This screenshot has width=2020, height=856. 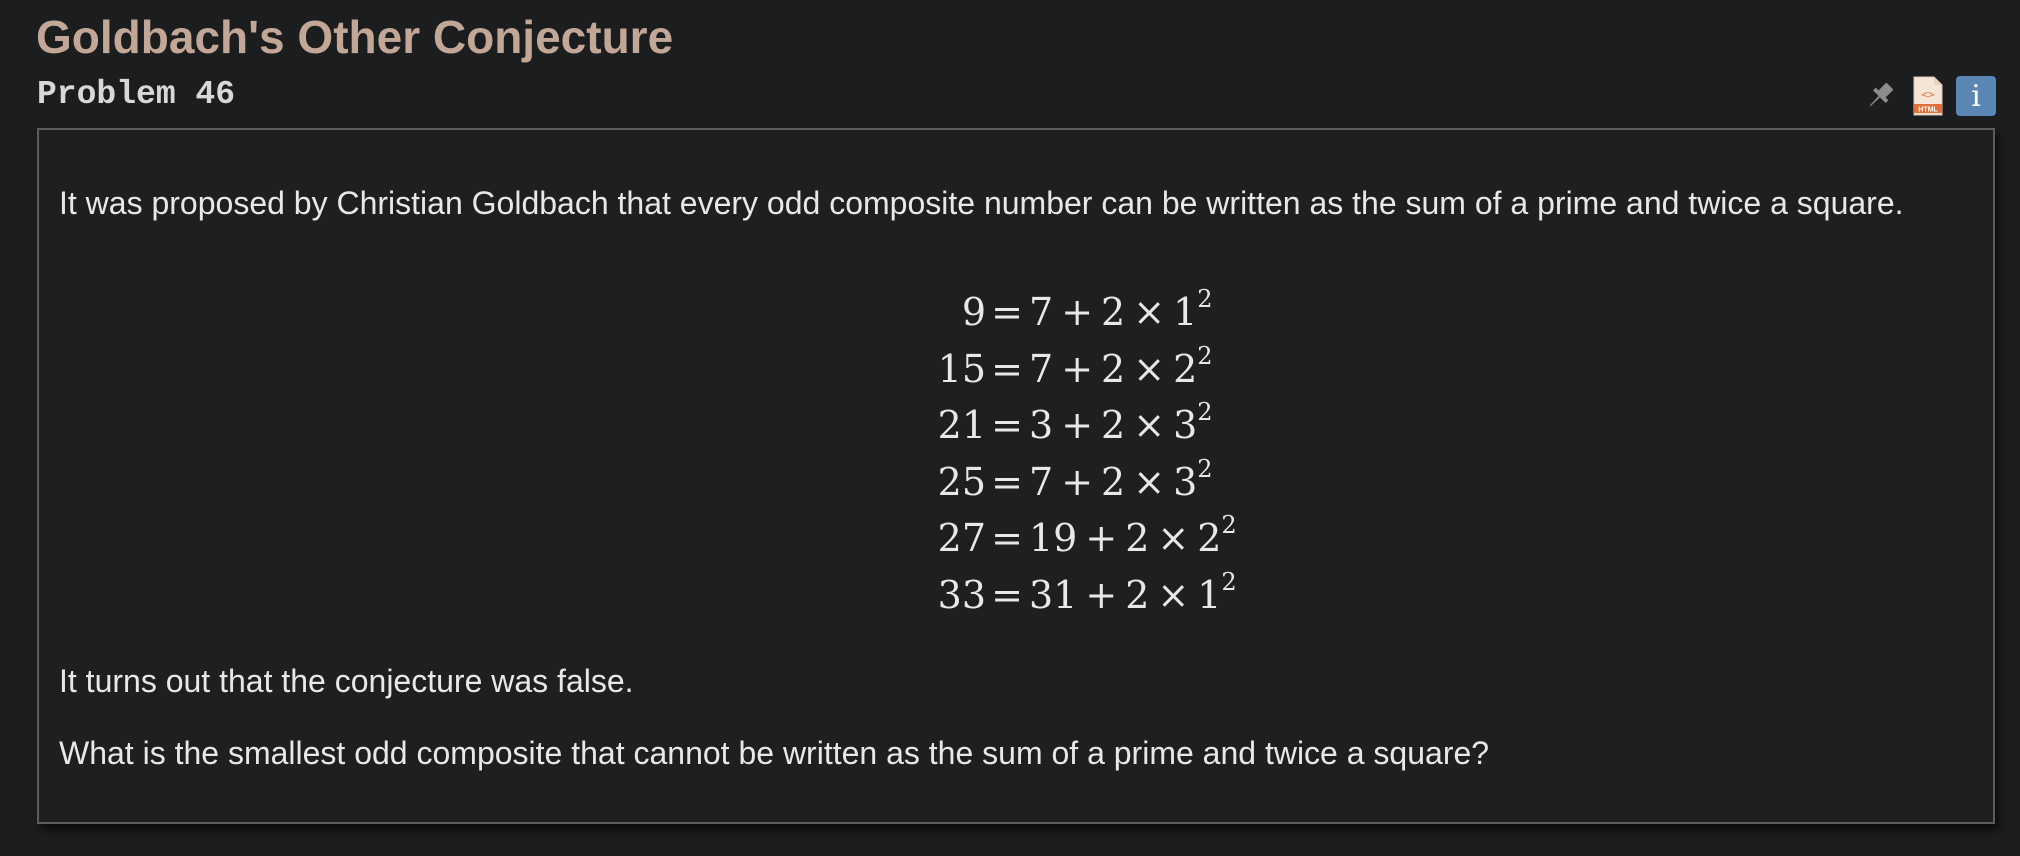 I want to click on equation-rhs: 19 +2 × 22, so click(x=1133, y=536).